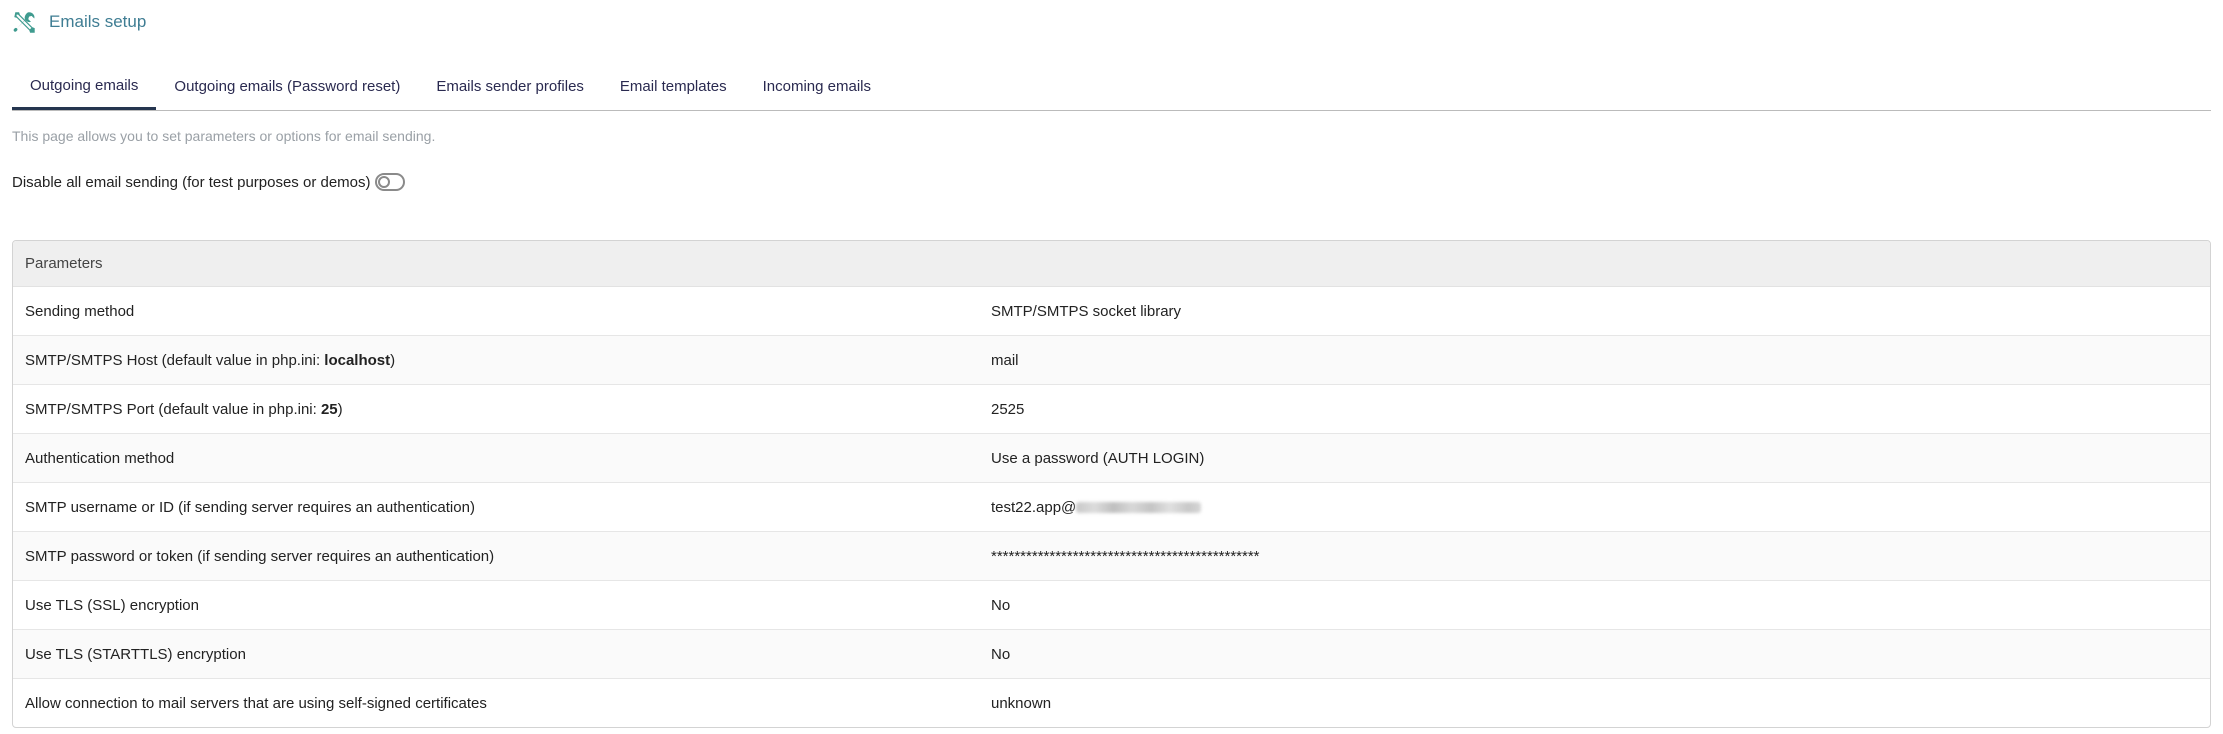 The image size is (2223, 734). Describe the element at coordinates (135, 654) in the screenshot. I see `row-label: Use TLS (STARTTLS) encryption` at that location.